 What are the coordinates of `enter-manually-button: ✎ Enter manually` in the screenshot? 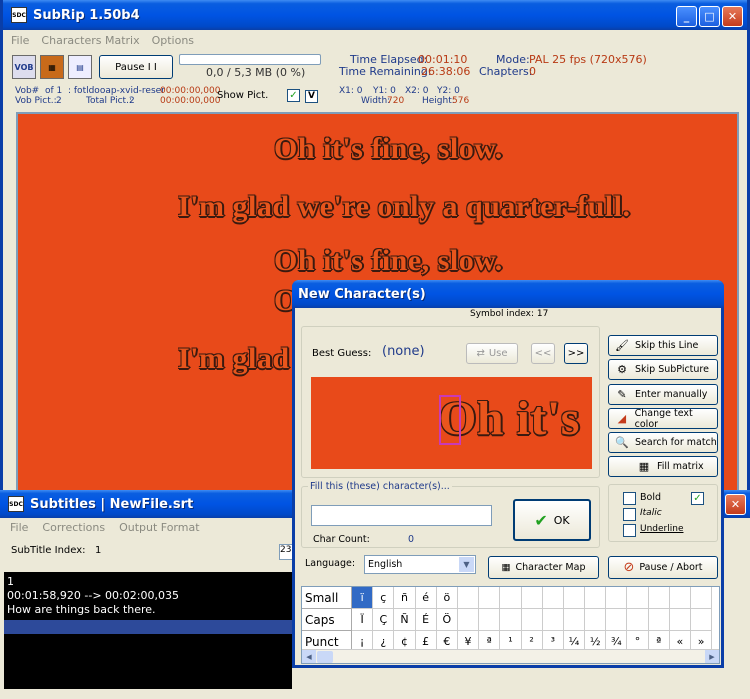 It's located at (663, 394).